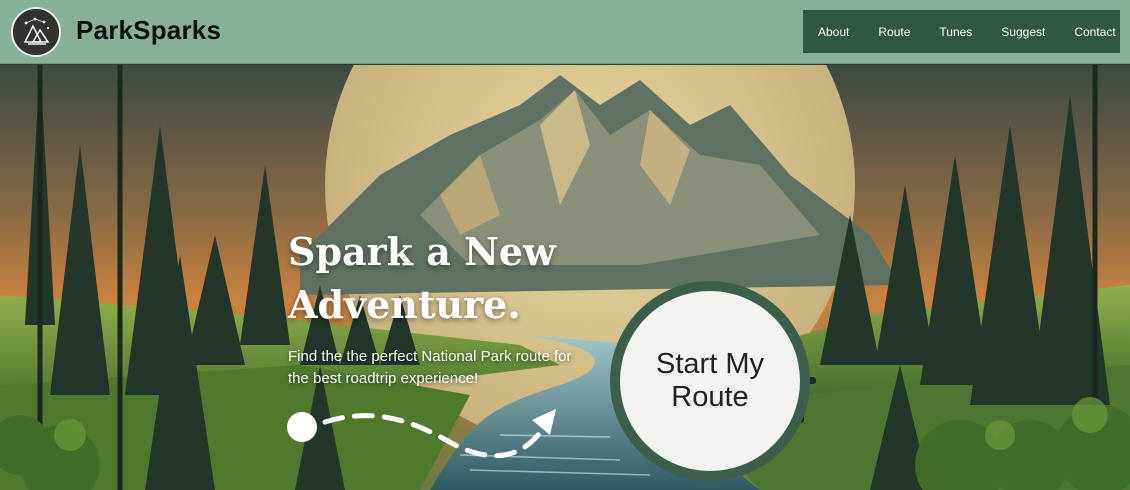 This screenshot has width=1130, height=490. I want to click on hero-headline: Spark a New Adventure., so click(422, 278).